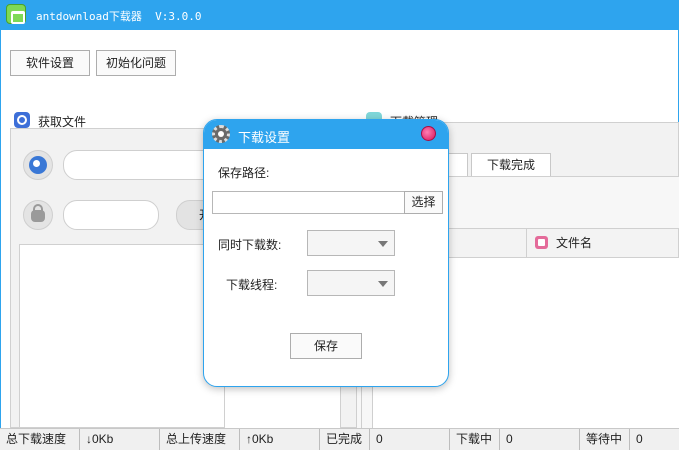  What do you see at coordinates (605, 439) in the screenshot?
I see `waiting-label: 等待中` at bounding box center [605, 439].